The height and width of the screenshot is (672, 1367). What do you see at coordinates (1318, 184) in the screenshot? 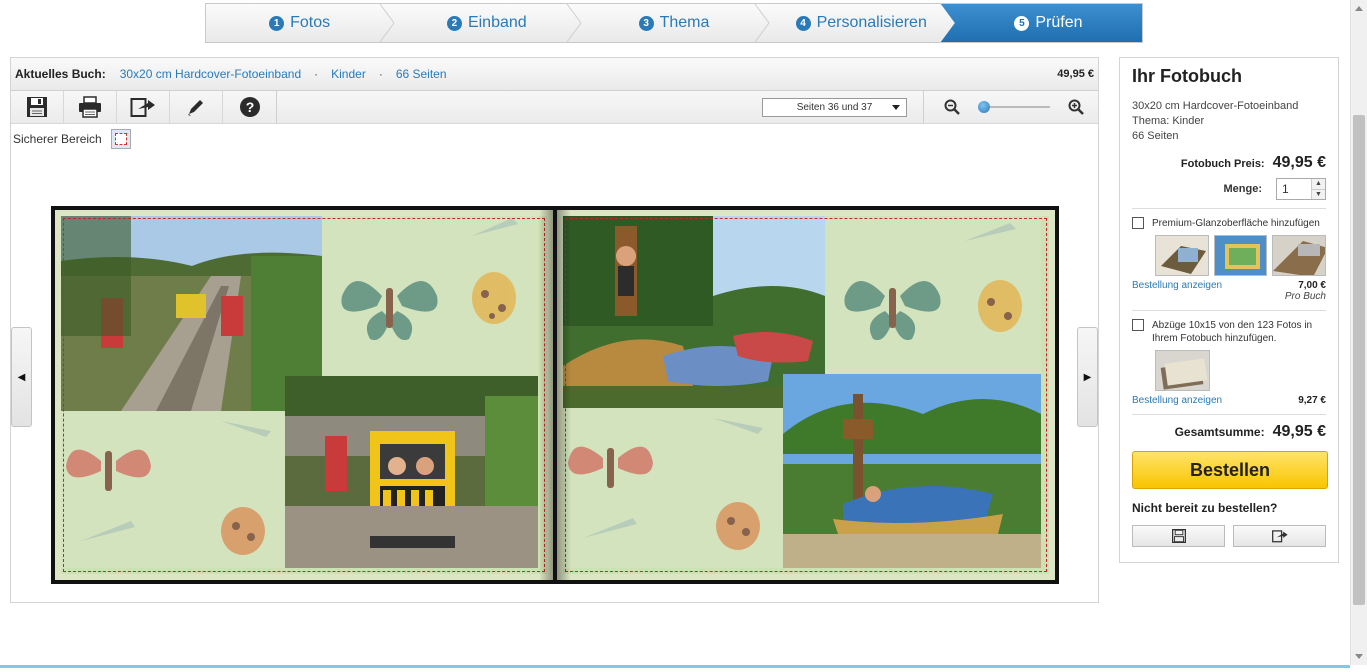
I see `increment-arrow-icon: ▲` at bounding box center [1318, 184].